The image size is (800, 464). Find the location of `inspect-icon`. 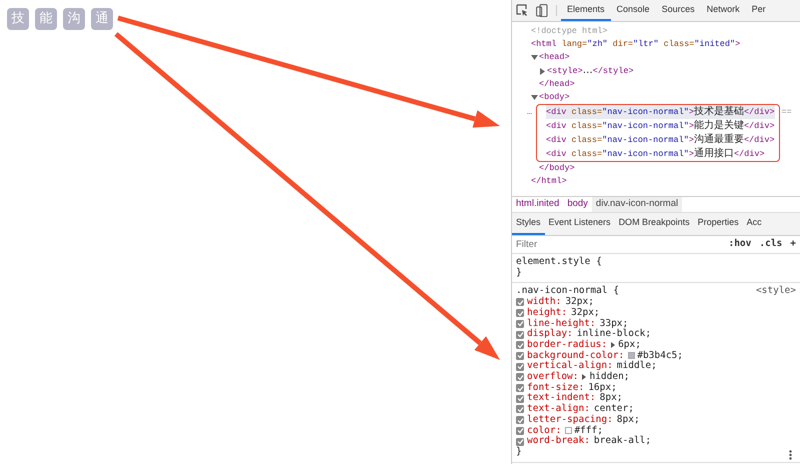

inspect-icon is located at coordinates (522, 10).